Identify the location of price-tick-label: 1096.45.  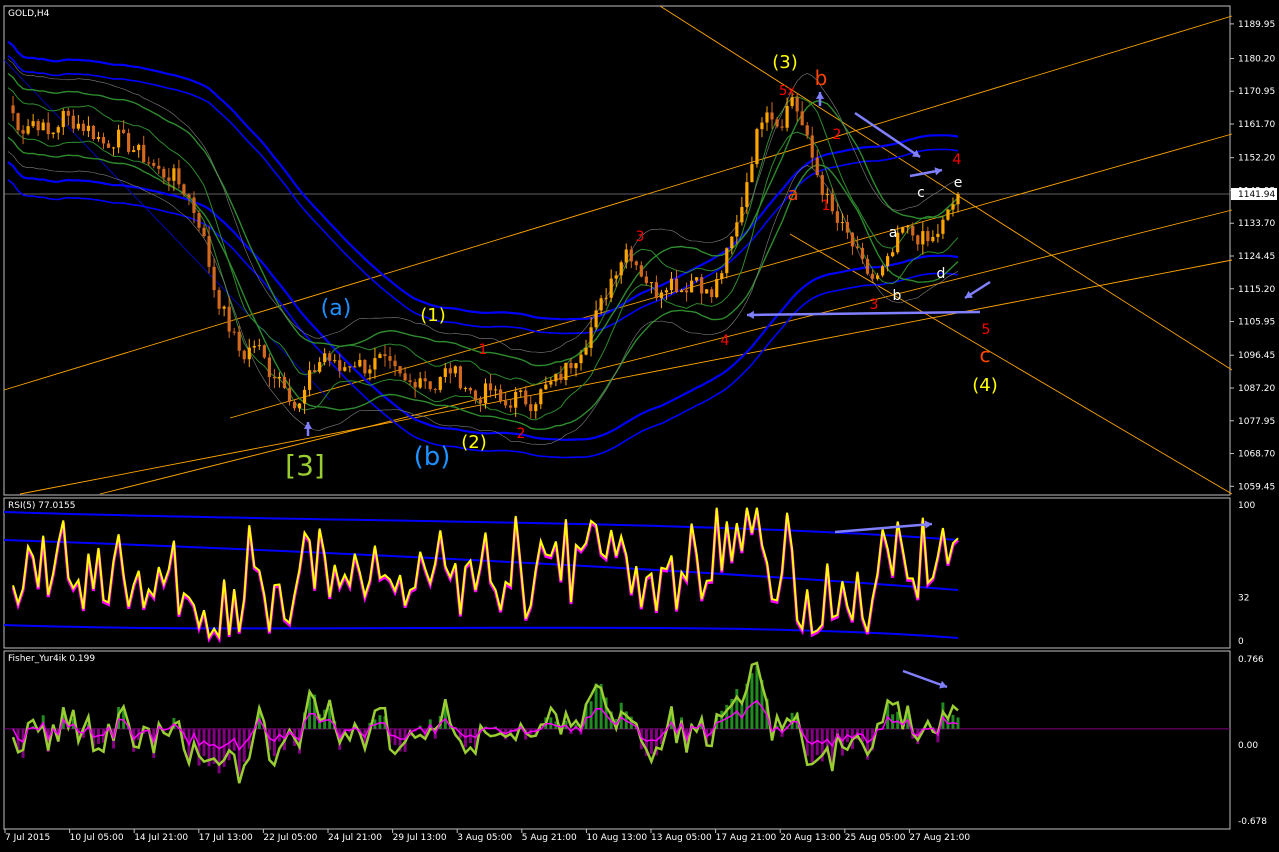
(1256, 356).